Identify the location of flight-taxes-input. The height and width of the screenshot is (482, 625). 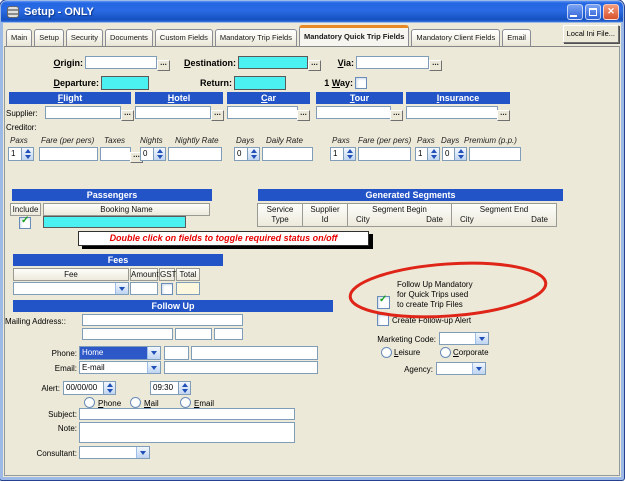
(115, 154).